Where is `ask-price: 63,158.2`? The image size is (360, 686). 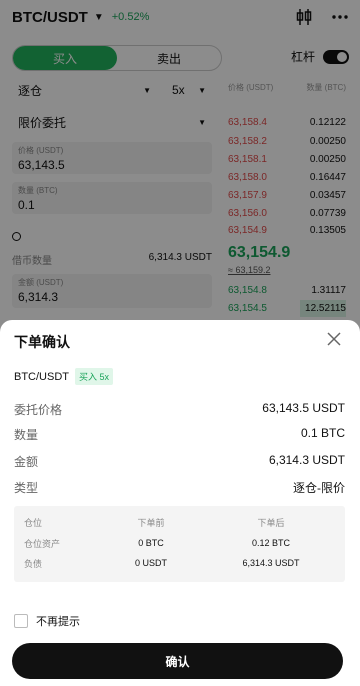
ask-price: 63,158.2 is located at coordinates (247, 141).